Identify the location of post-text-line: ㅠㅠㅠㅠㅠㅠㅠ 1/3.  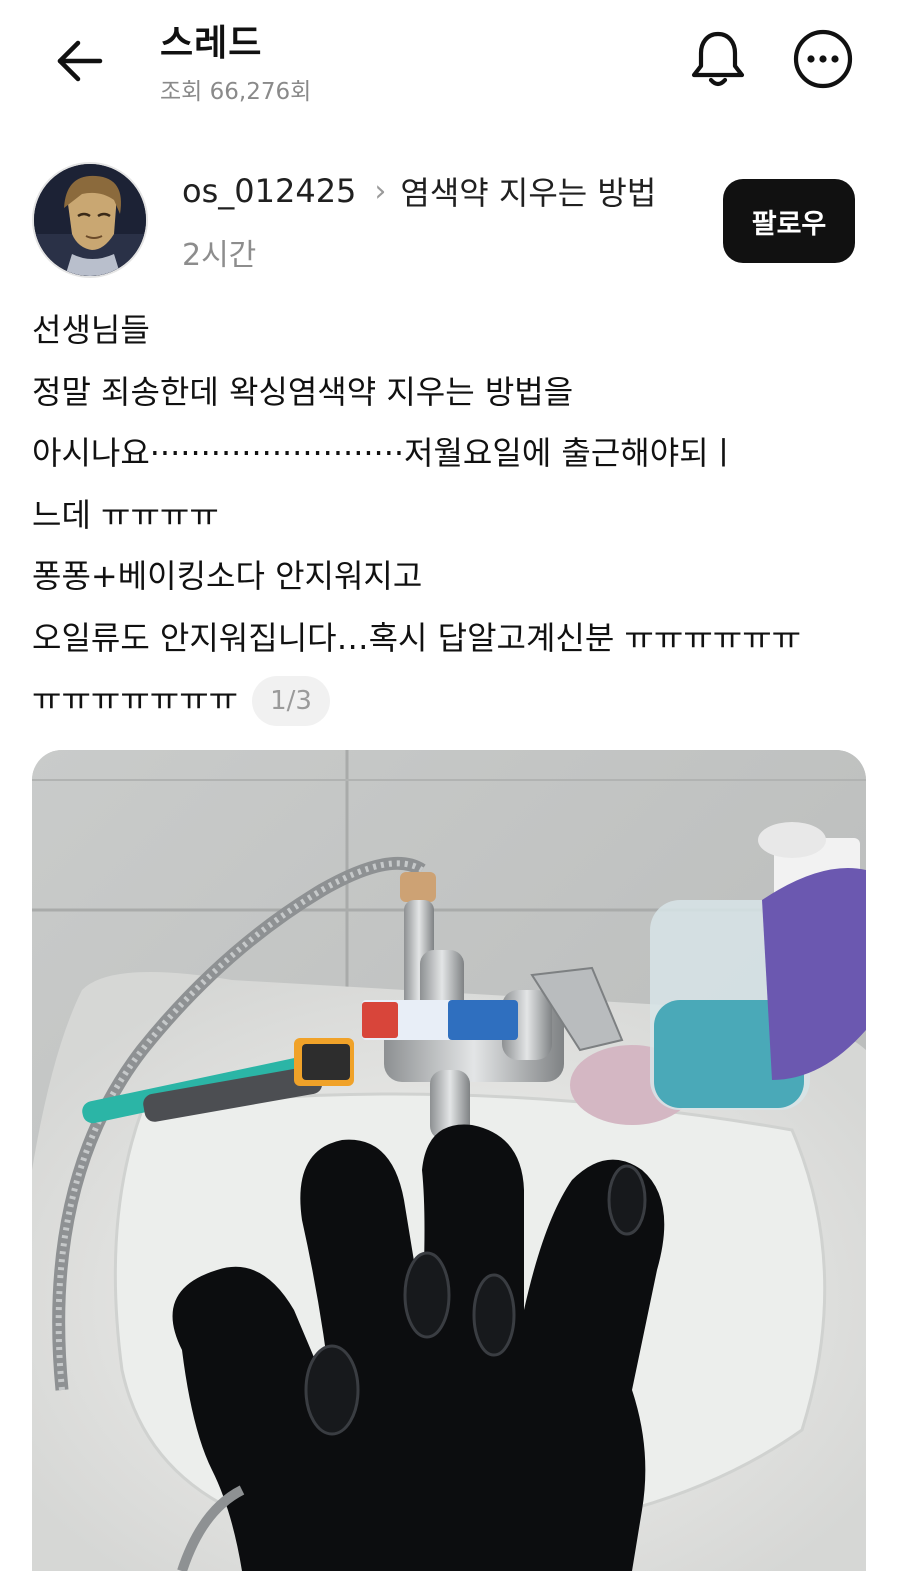
(447, 700).